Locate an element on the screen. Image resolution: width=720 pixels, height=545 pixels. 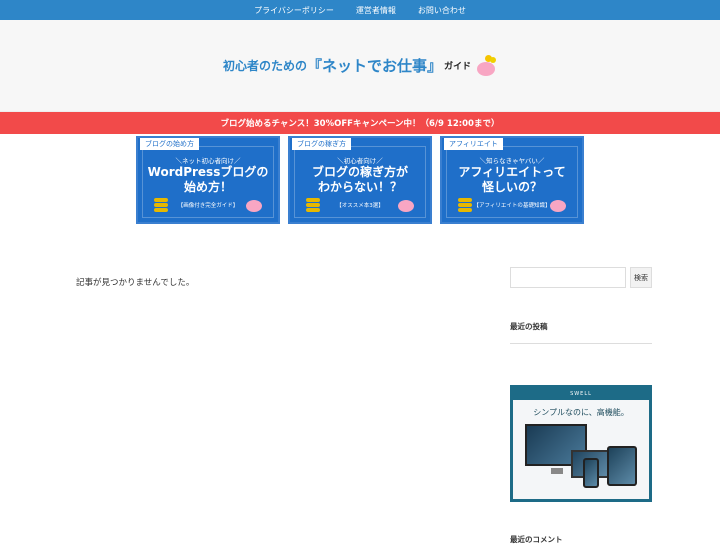
search-form: 検索 is located at coordinates (581, 277).